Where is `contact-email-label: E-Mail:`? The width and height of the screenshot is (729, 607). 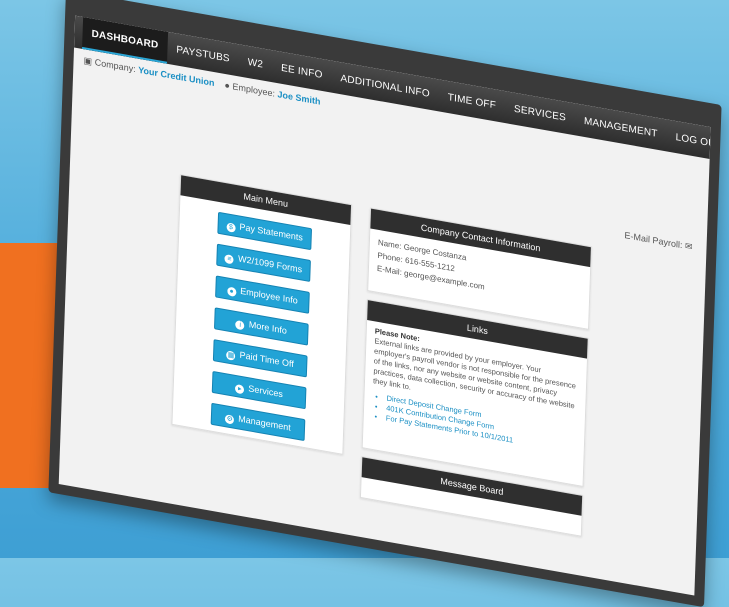 contact-email-label: E-Mail: is located at coordinates (389, 270).